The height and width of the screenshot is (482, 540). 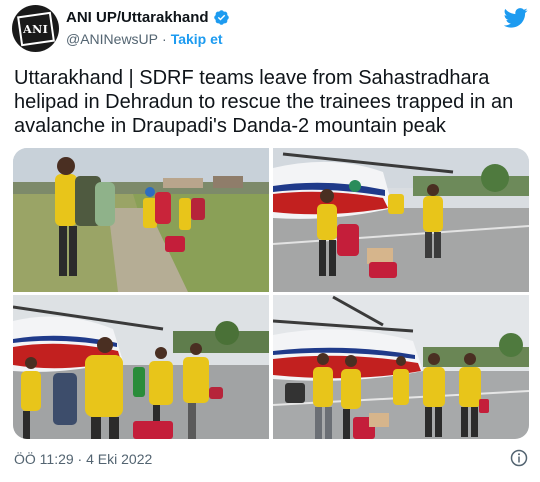 I want to click on avatar: ANI, so click(x=35, y=28).